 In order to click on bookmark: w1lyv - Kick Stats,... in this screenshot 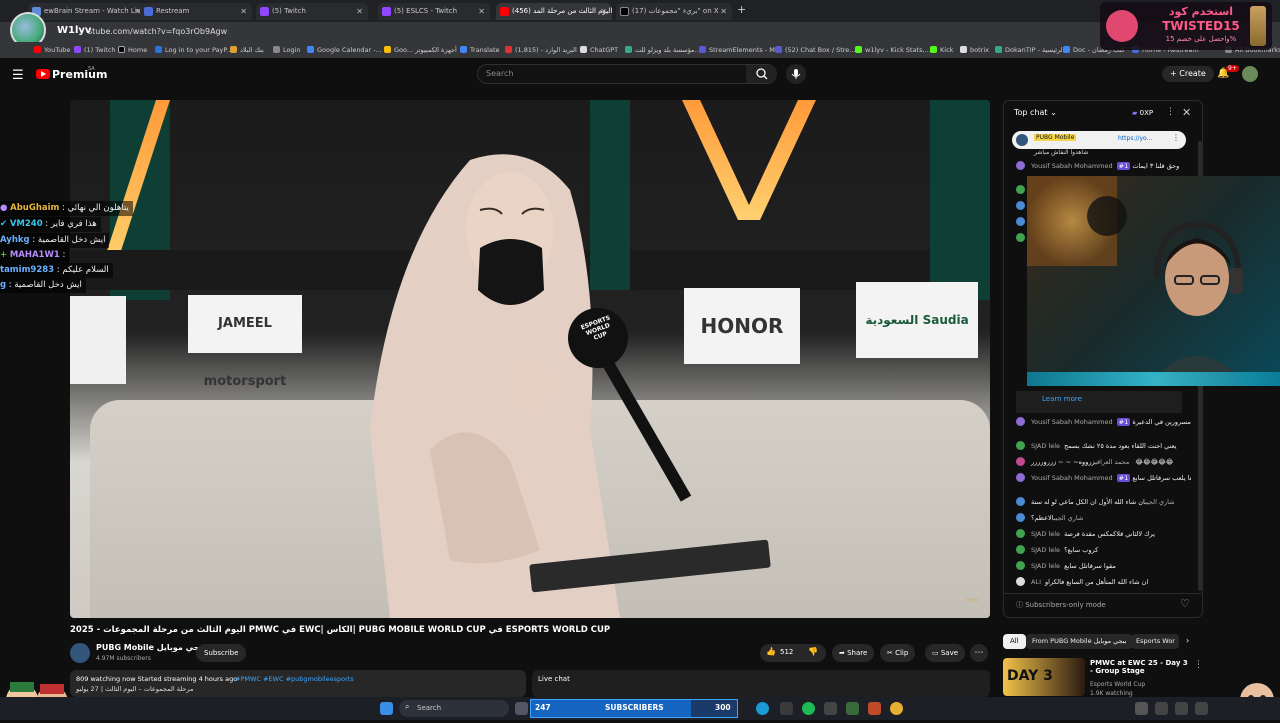, I will do `click(893, 50)`.